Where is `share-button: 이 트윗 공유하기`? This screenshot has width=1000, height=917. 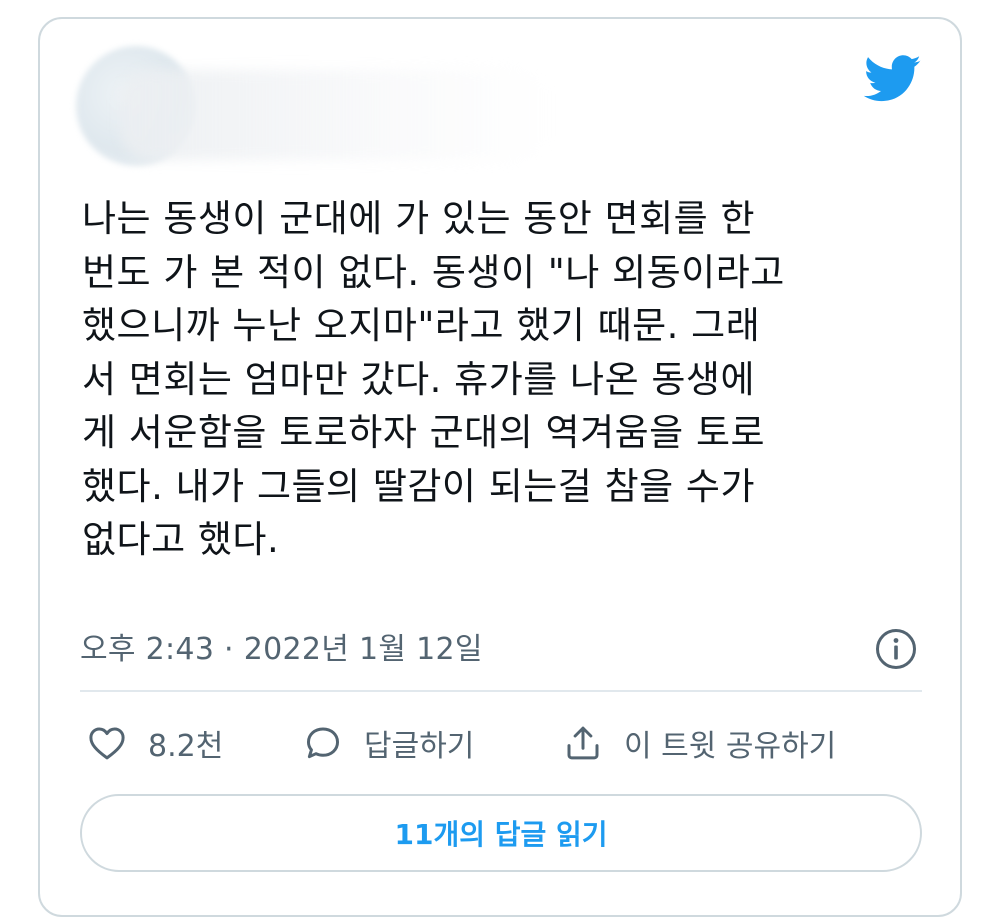
share-button: 이 트윗 공유하기 is located at coordinates (699, 743).